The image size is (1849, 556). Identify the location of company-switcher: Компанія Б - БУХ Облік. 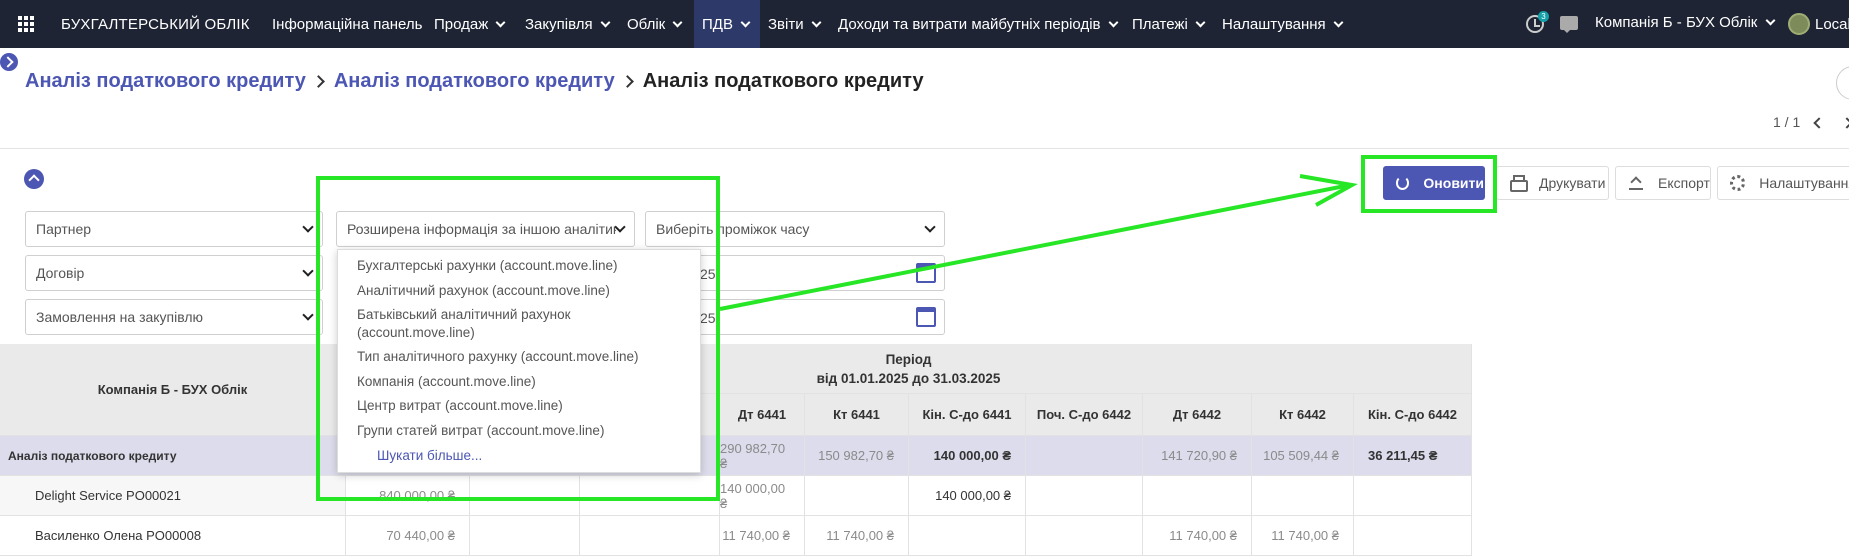
(1685, 22).